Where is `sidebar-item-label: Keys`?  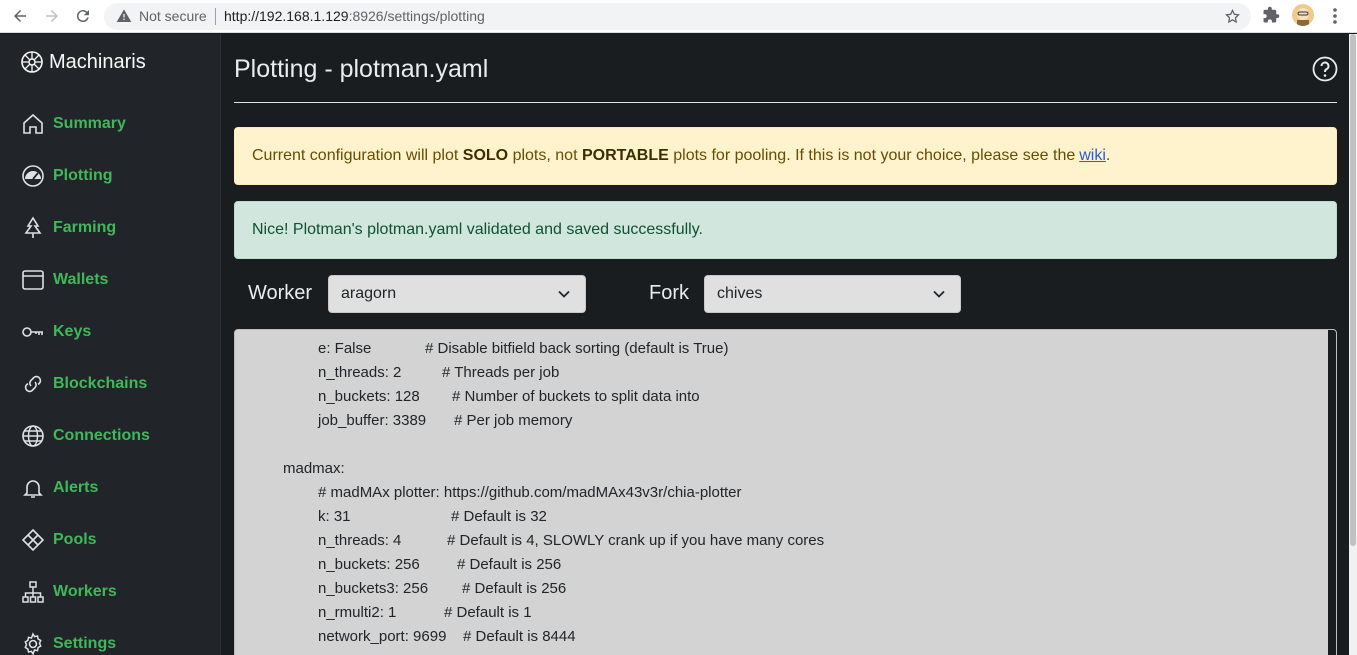
sidebar-item-label: Keys is located at coordinates (72, 331).